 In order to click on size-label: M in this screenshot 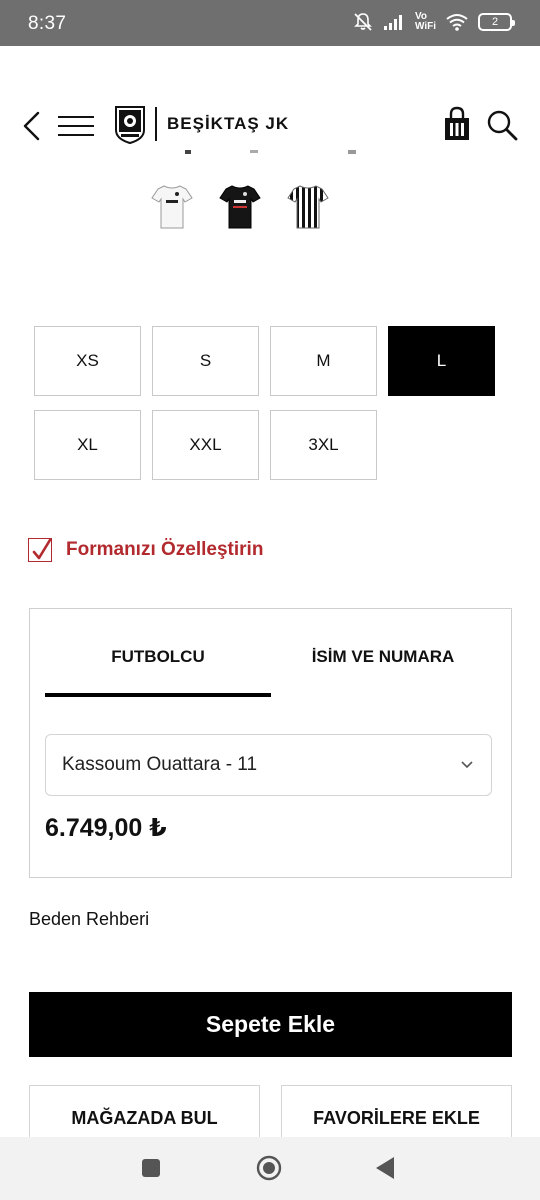, I will do `click(323, 360)`.